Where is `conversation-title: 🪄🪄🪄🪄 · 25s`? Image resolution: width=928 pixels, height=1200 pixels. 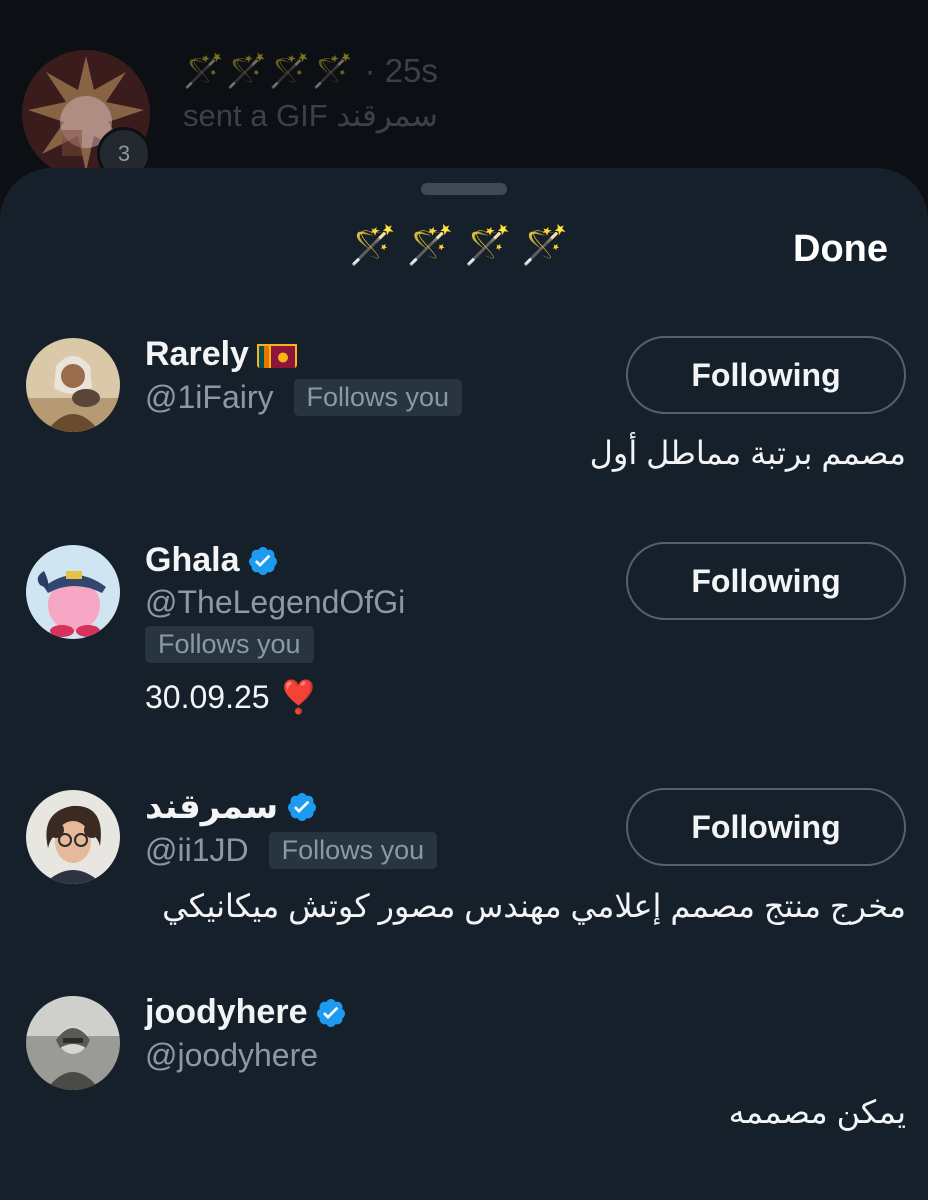
conversation-title: 🪄🪄🪄🪄 · 25s is located at coordinates (310, 71).